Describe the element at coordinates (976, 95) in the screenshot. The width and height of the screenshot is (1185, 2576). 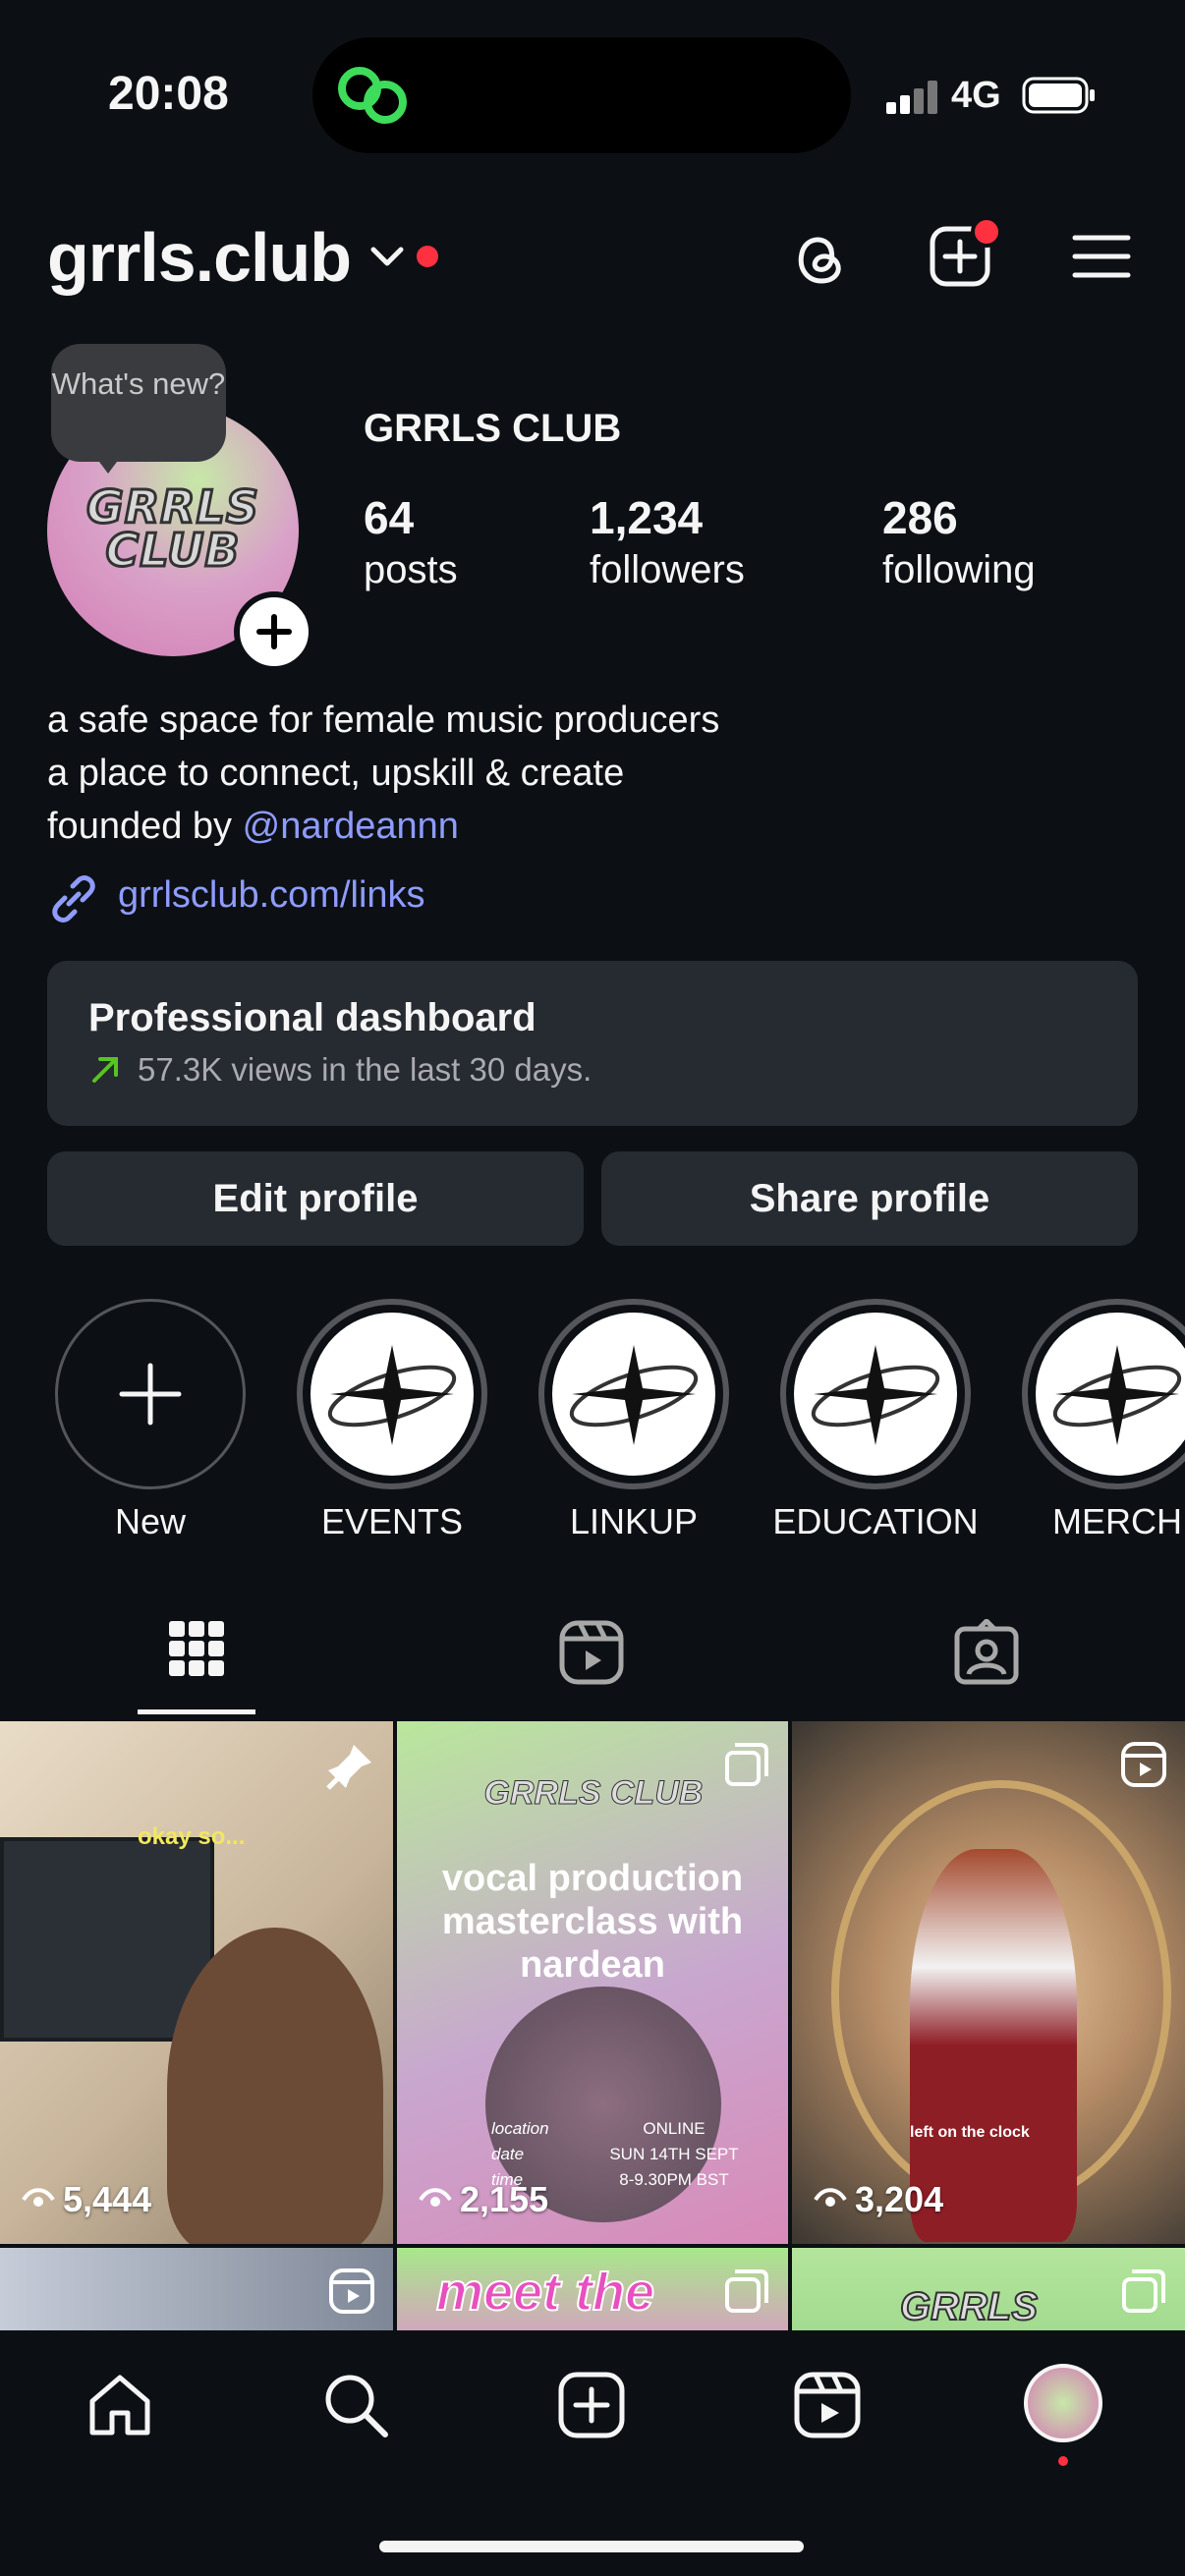
I see `network-type: 4G` at that location.